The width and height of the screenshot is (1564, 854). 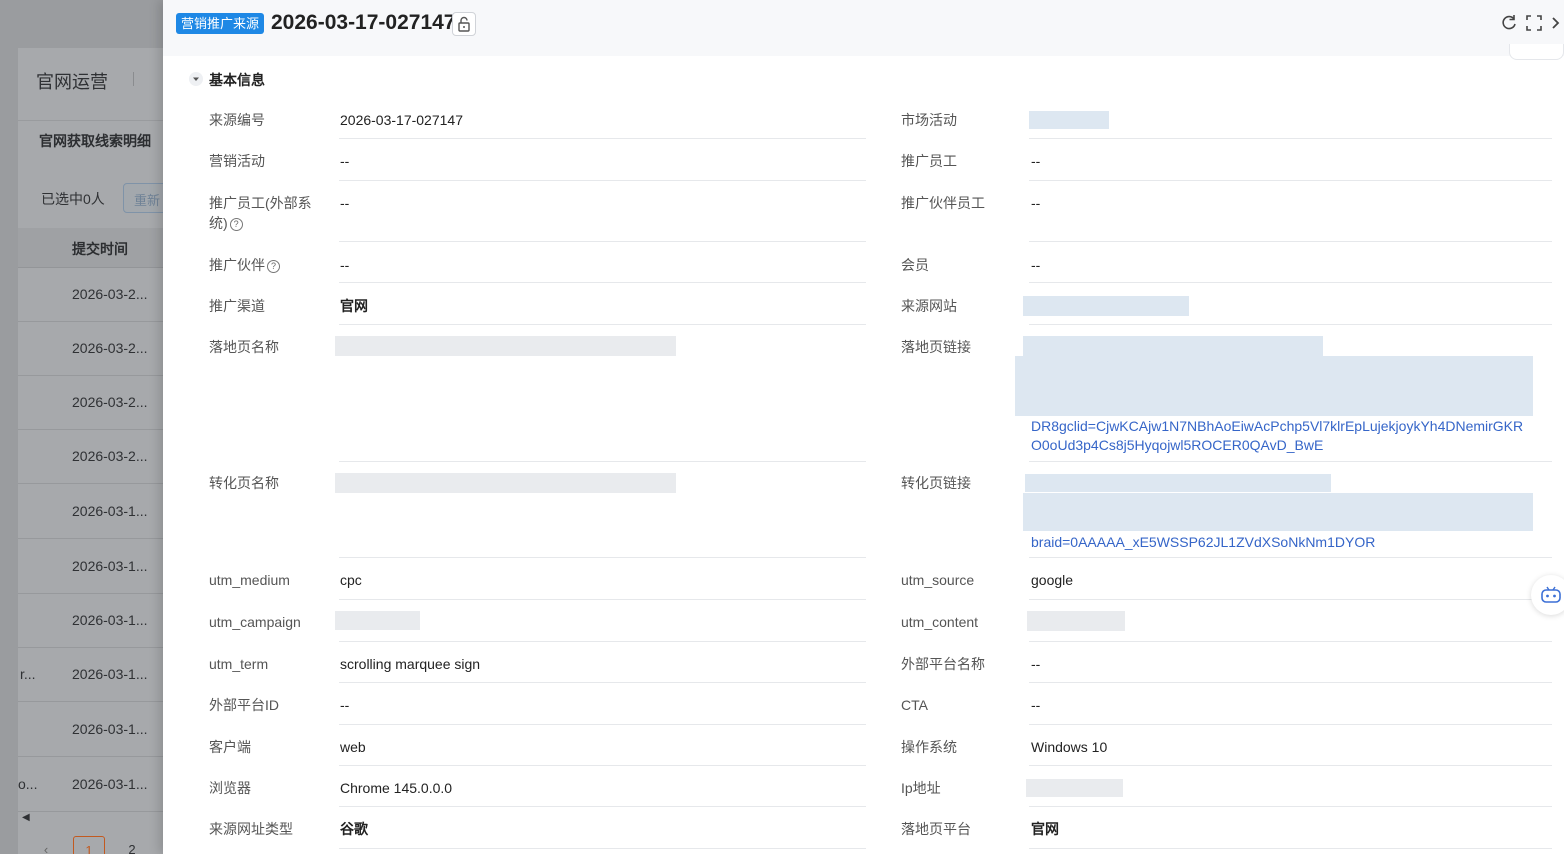 I want to click on list-title: 官网获取线索明细, so click(x=95, y=141).